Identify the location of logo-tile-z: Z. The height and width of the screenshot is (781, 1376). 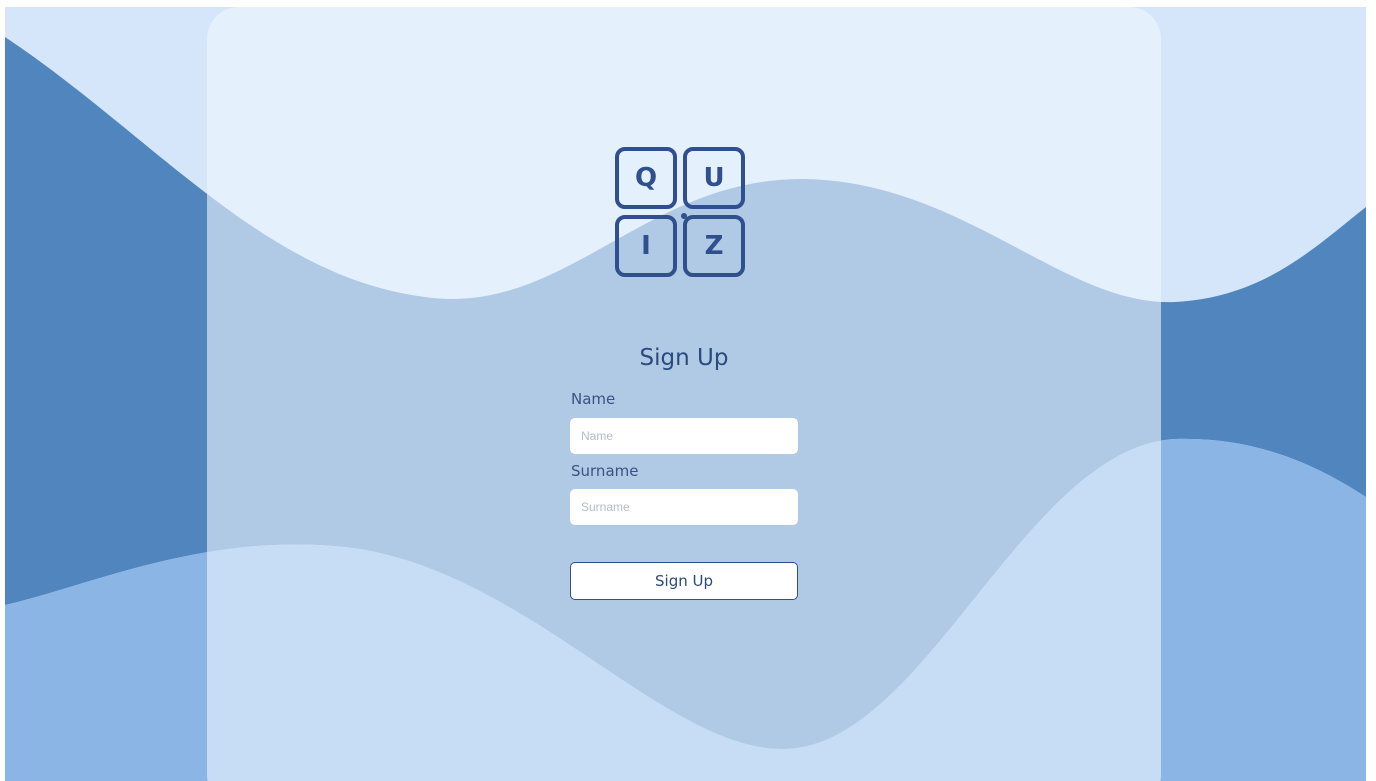
(714, 246).